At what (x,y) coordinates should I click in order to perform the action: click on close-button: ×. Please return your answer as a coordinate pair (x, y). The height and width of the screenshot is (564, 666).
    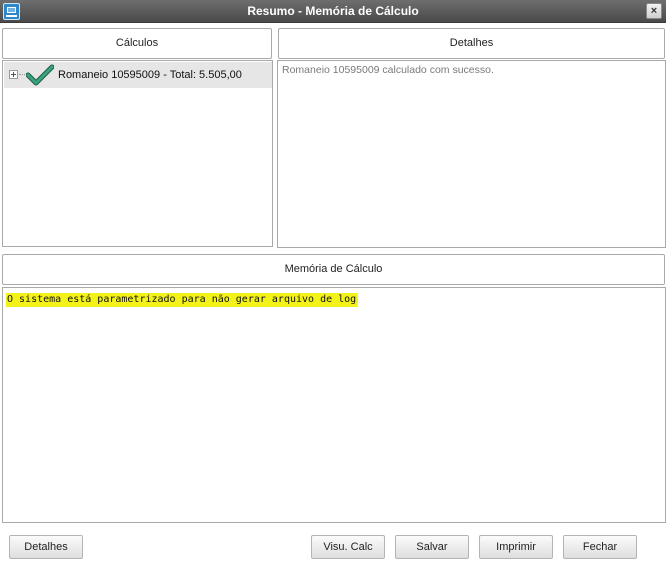
    Looking at the image, I should click on (654, 11).